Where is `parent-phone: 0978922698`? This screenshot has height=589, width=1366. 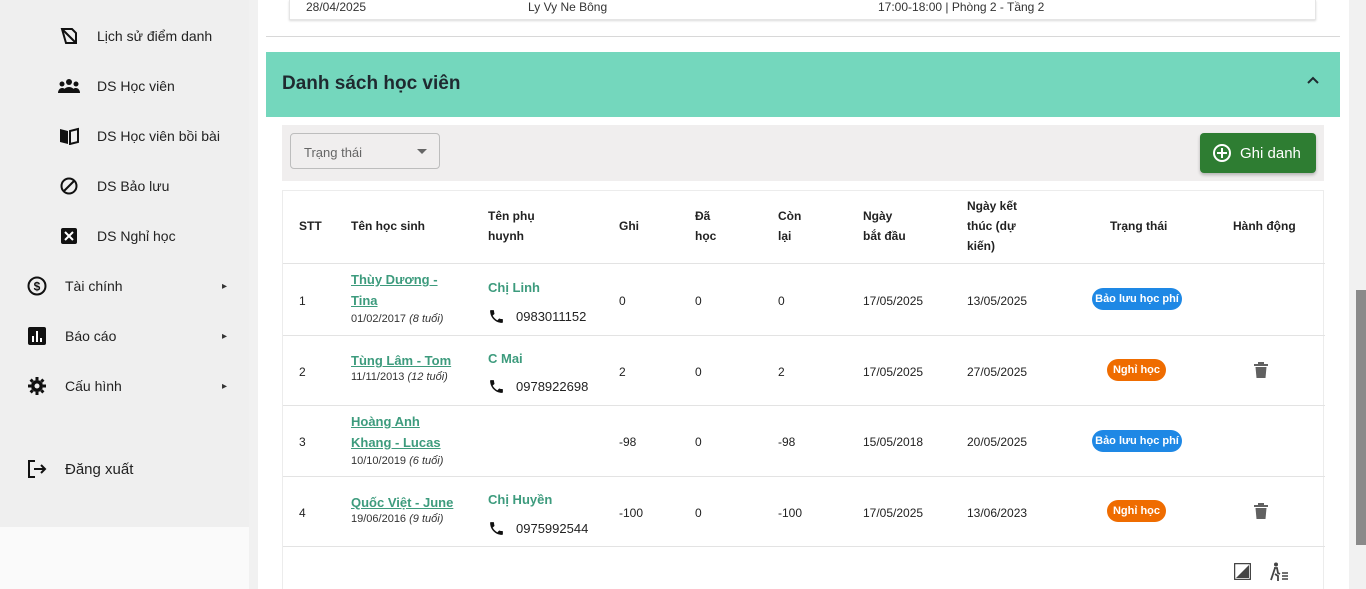
parent-phone: 0978922698 is located at coordinates (552, 386).